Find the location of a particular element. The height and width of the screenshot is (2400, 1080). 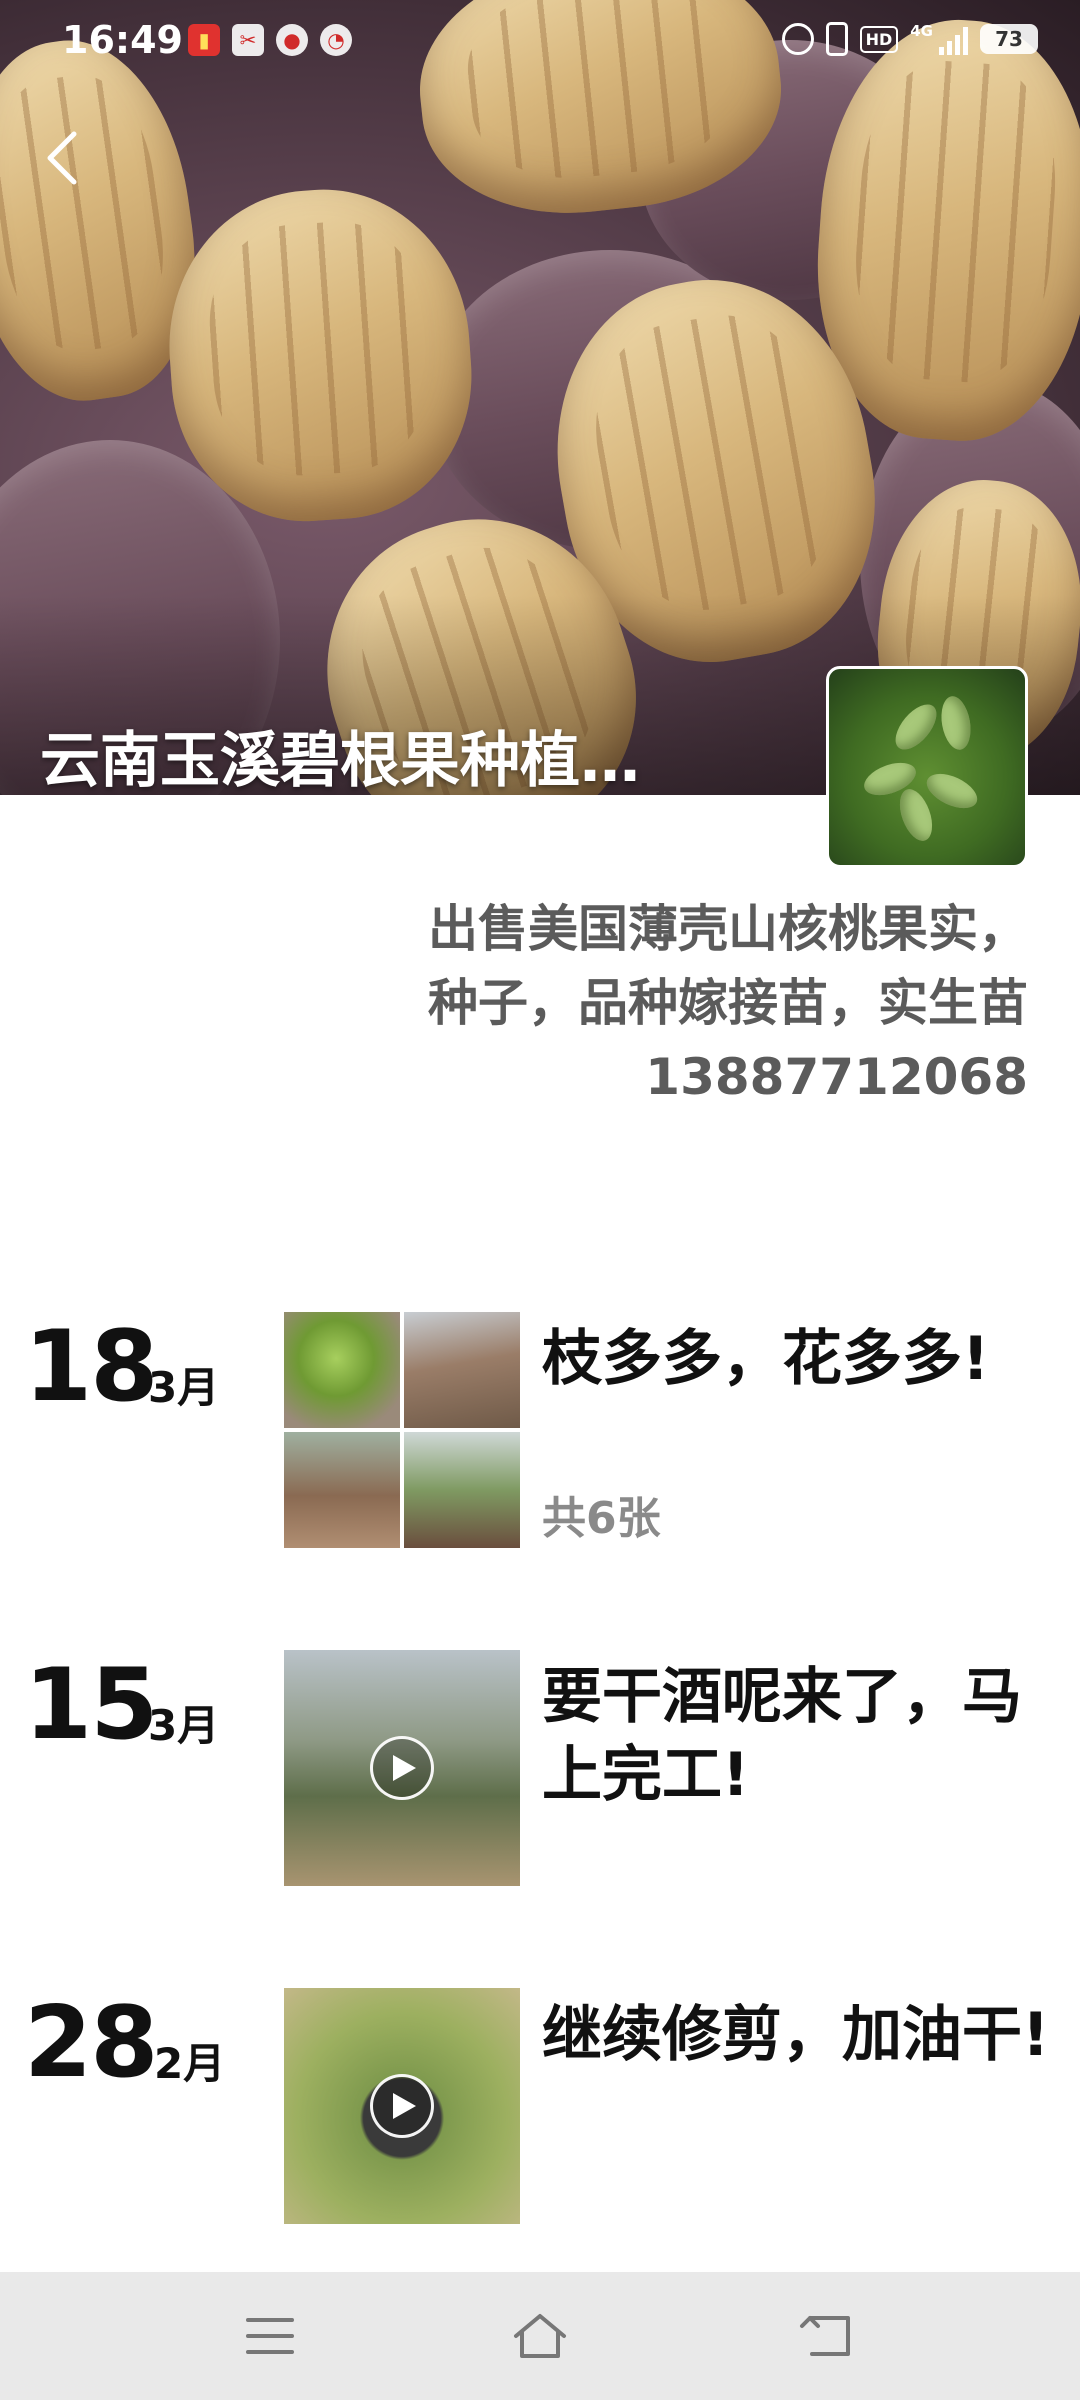

menu-button is located at coordinates (270, 2336).